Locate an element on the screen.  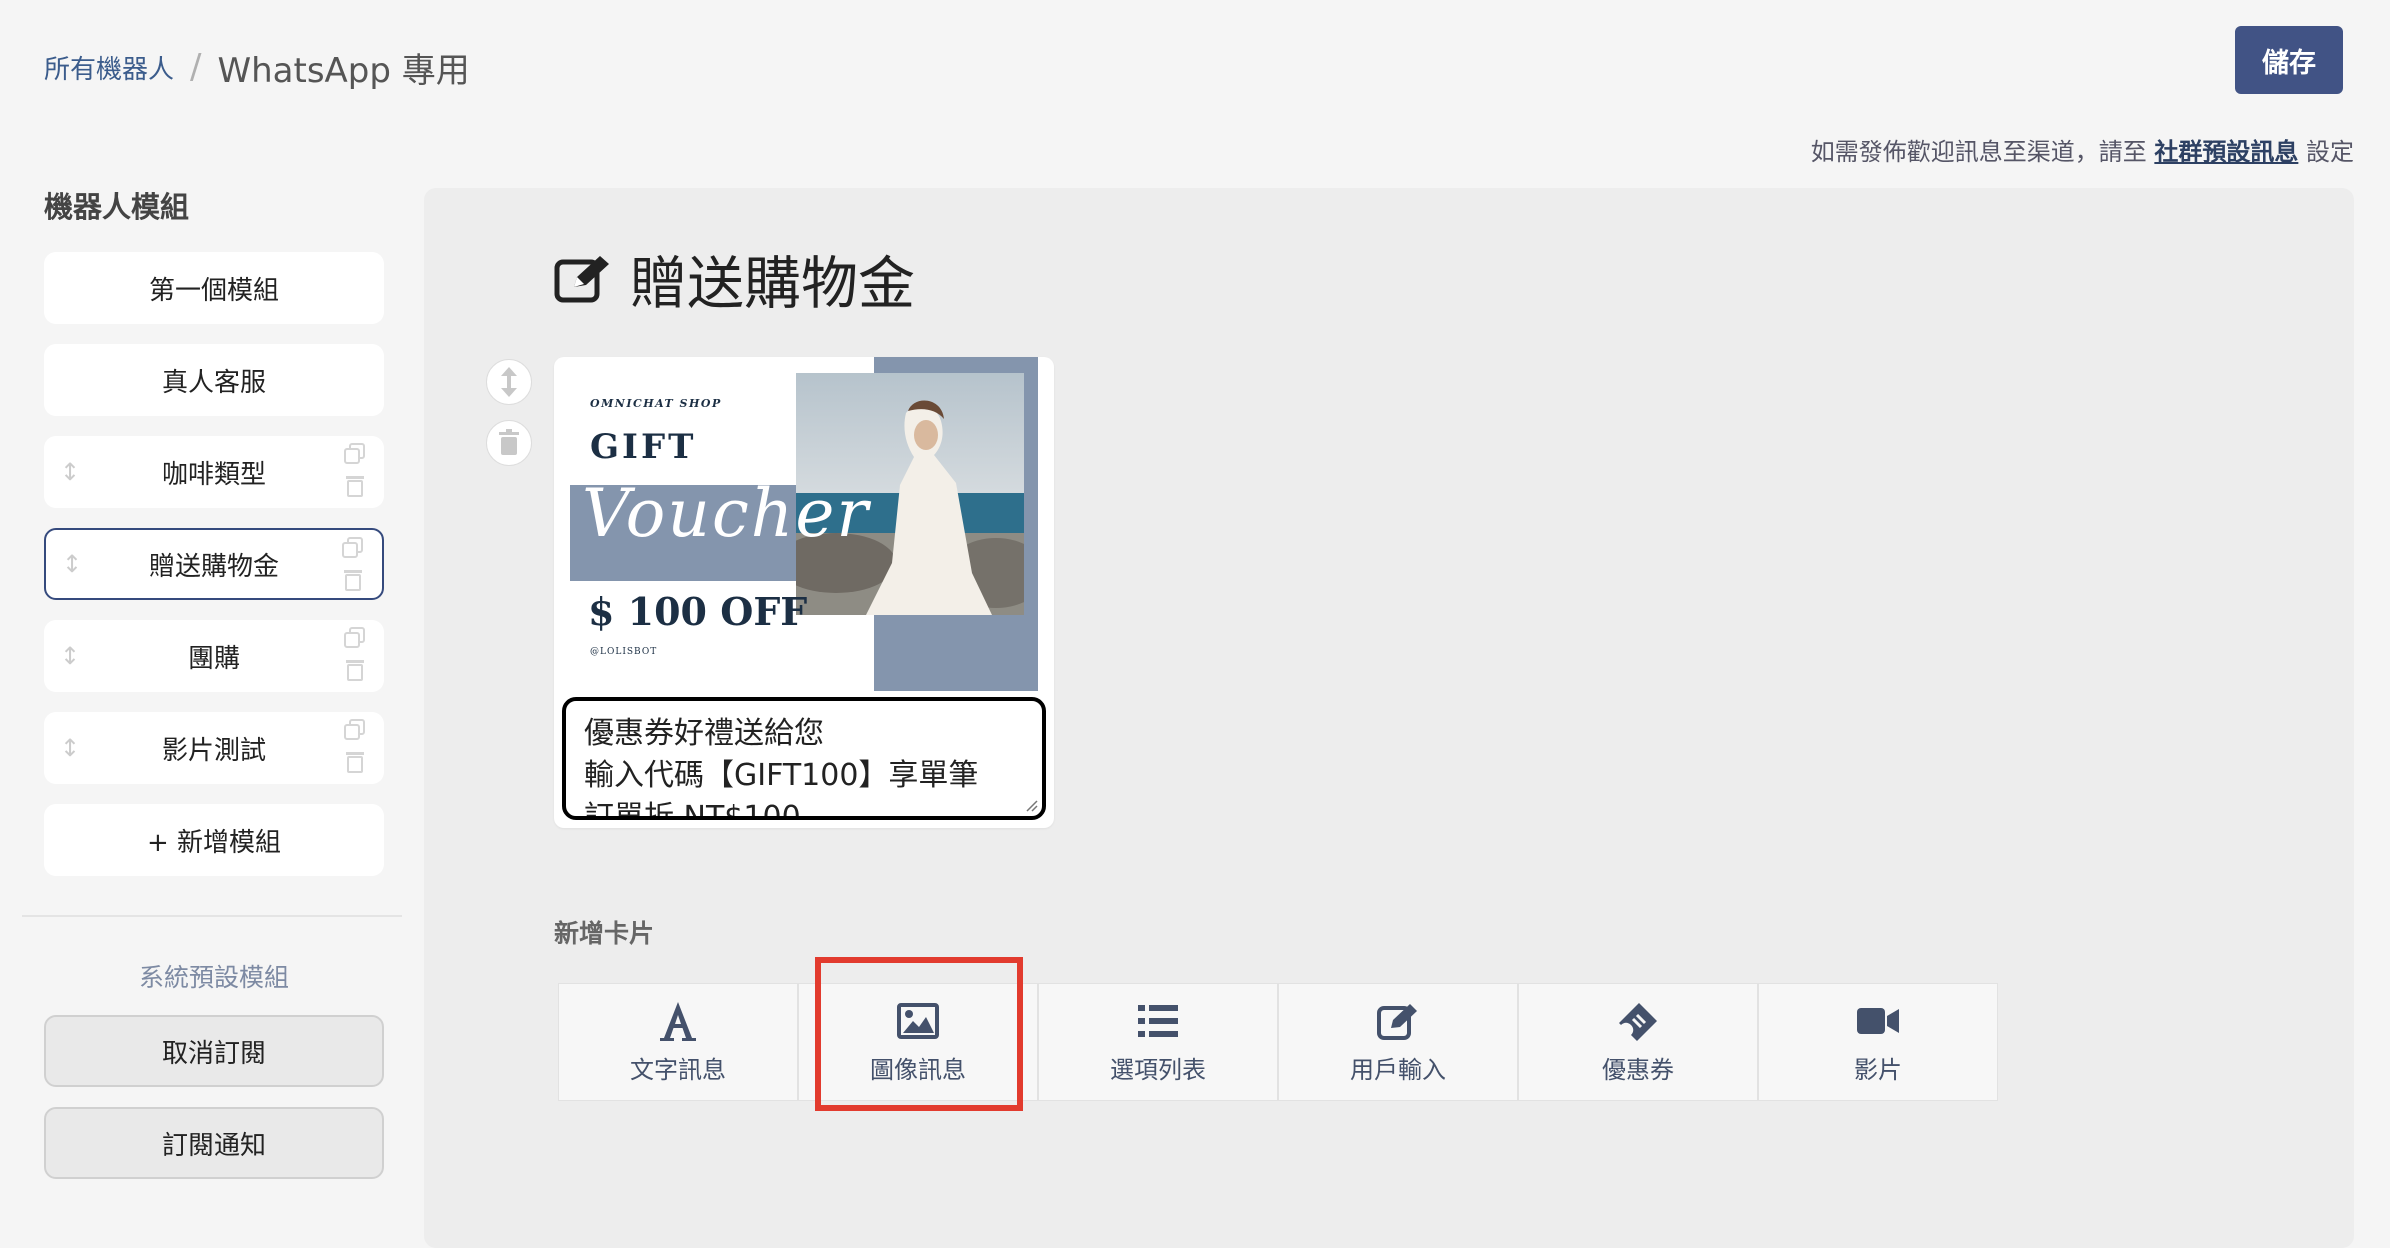
move-vertical-icon is located at coordinates (509, 382).